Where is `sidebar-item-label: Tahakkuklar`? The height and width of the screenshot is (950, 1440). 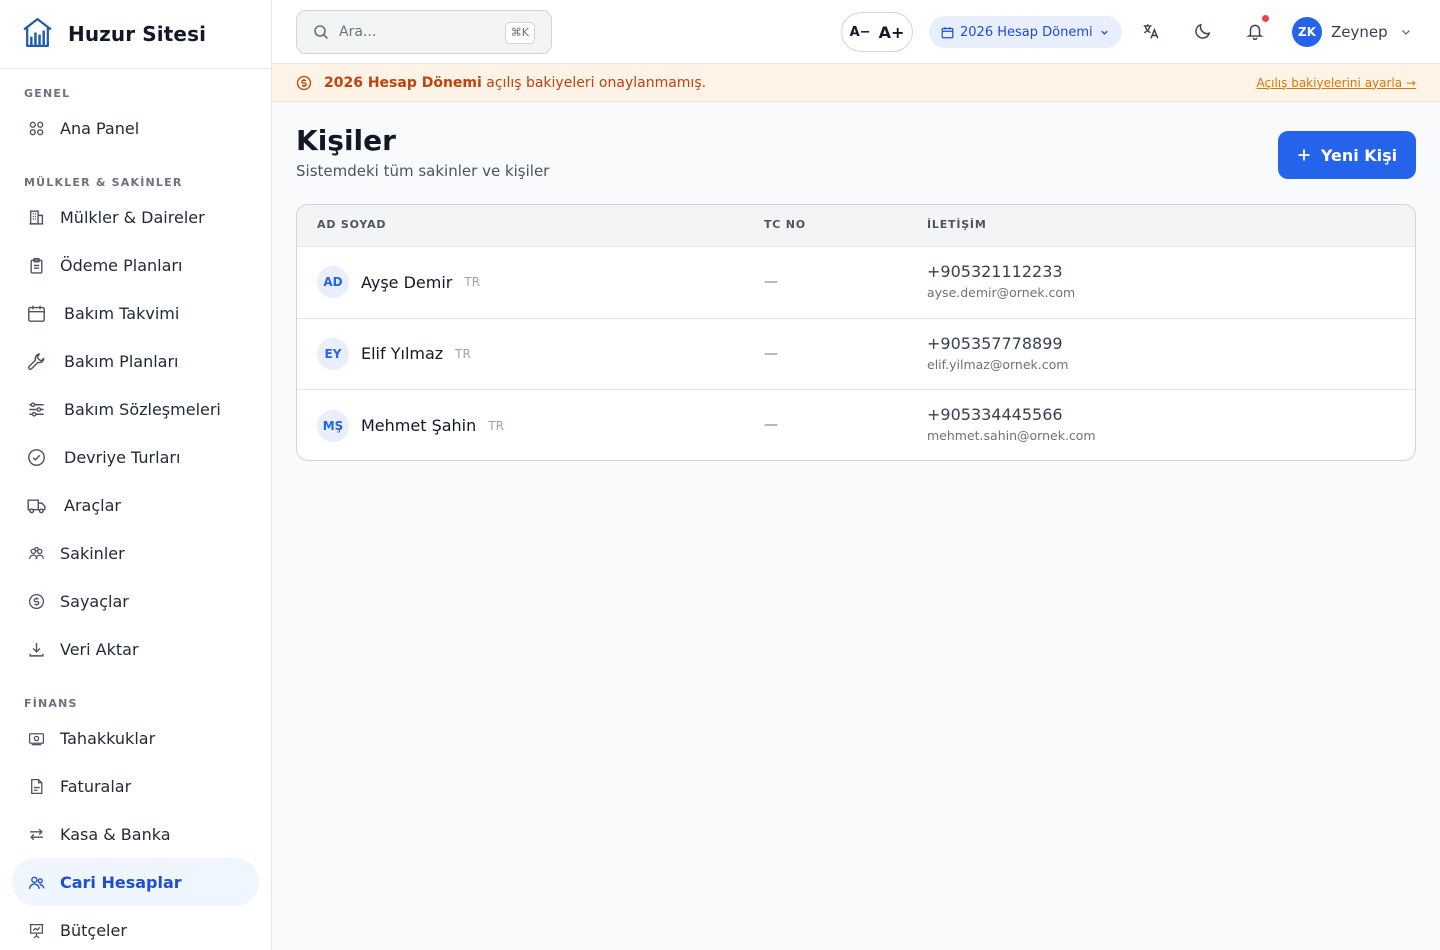
sidebar-item-label: Tahakkuklar is located at coordinates (108, 738).